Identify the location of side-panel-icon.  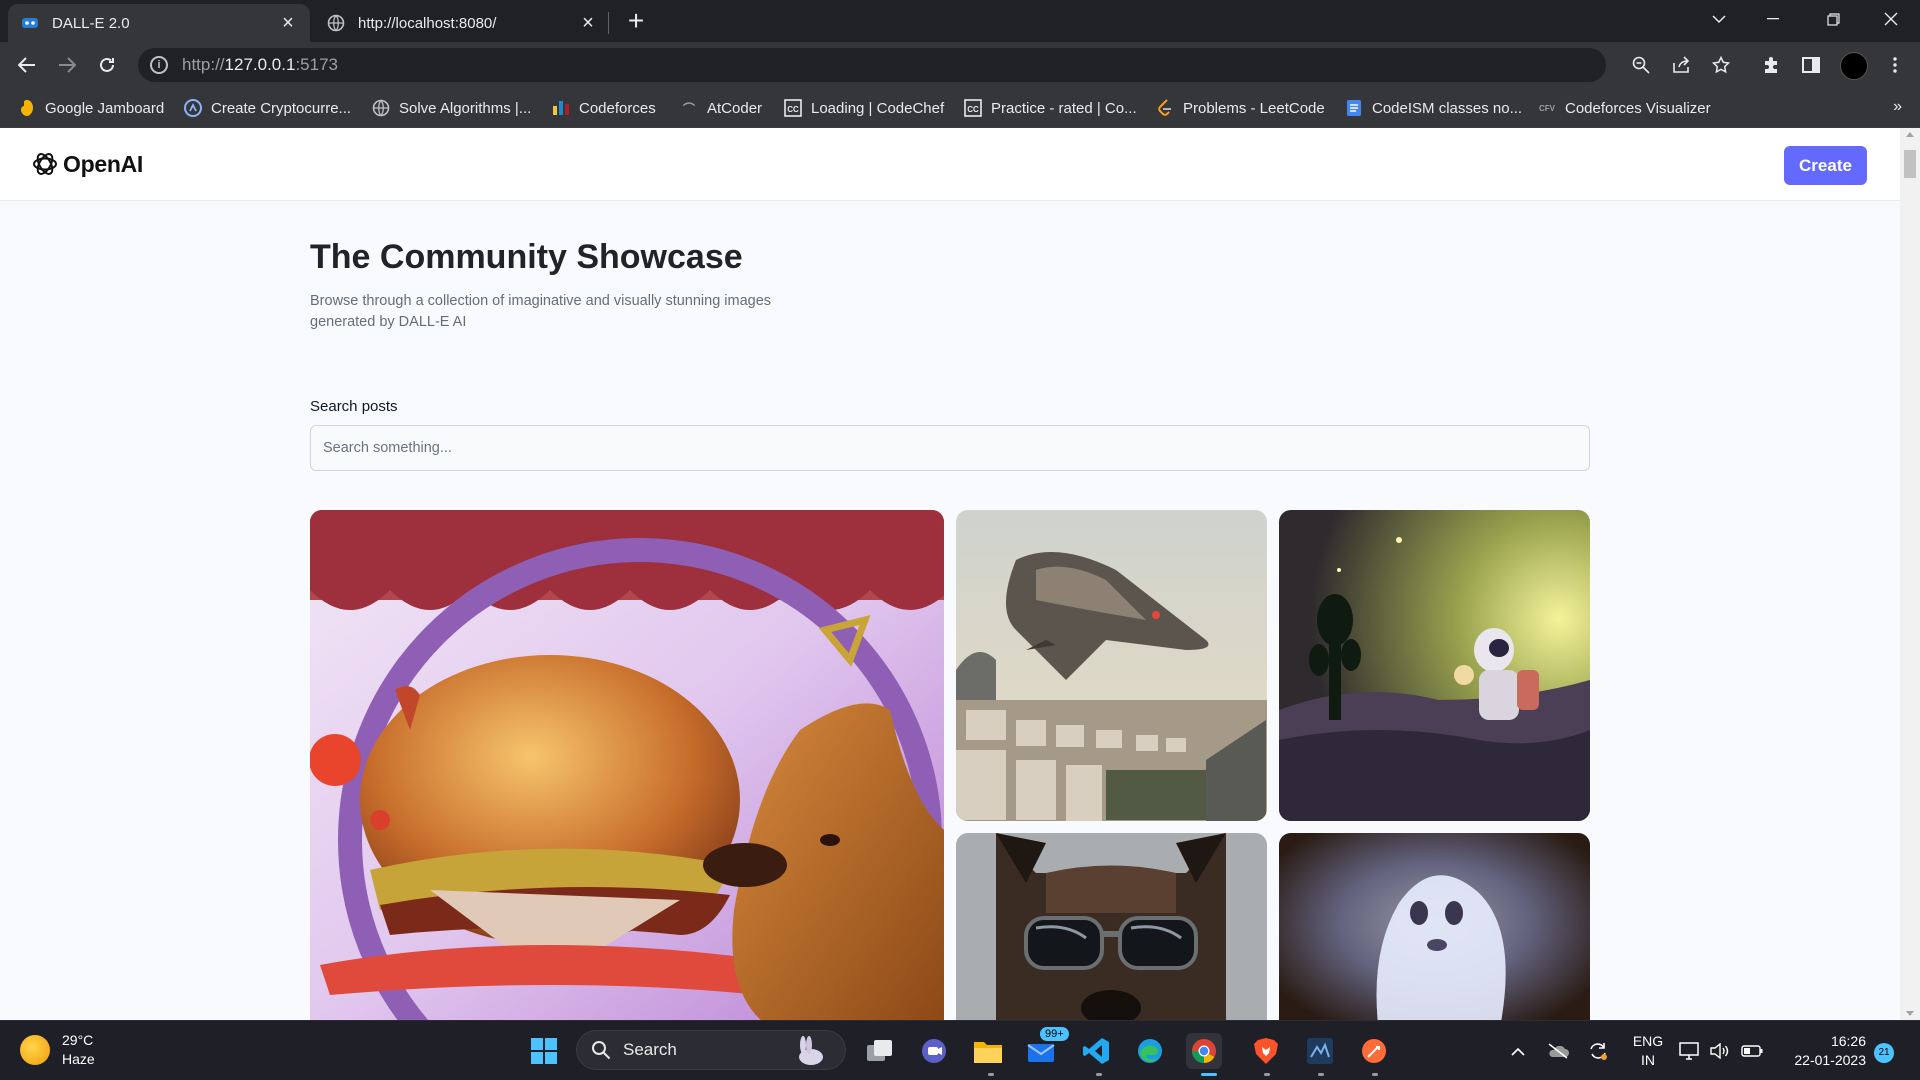
(1811, 65).